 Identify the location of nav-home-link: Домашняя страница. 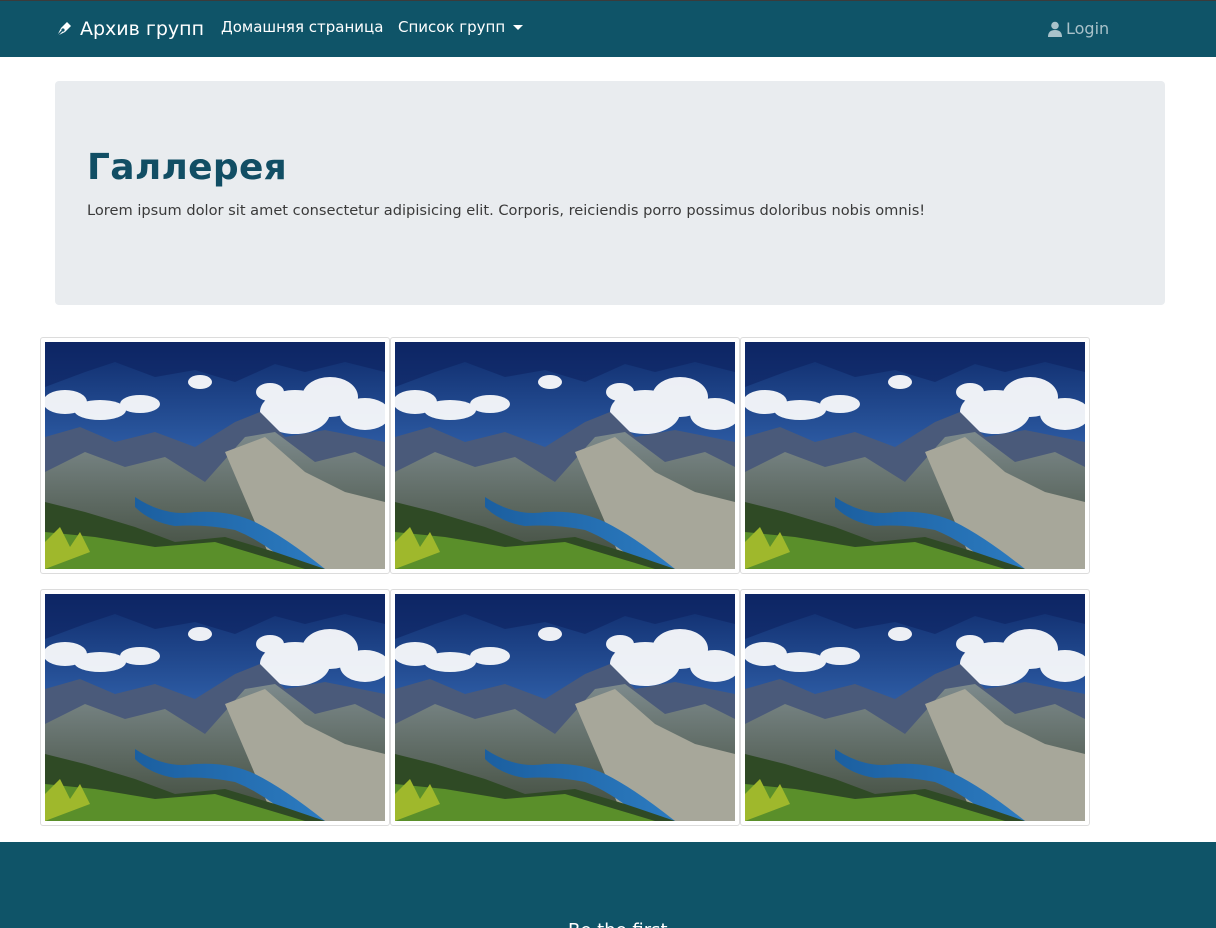
(302, 27).